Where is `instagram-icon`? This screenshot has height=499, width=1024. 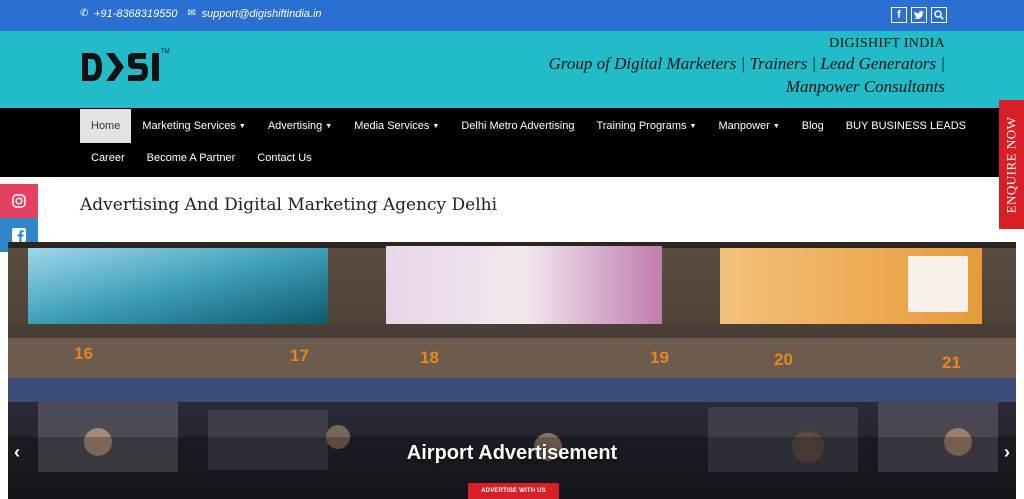
instagram-icon is located at coordinates (19, 201).